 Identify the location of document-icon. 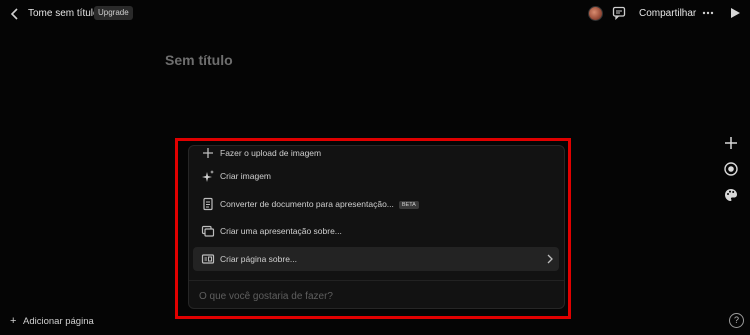
(208, 204).